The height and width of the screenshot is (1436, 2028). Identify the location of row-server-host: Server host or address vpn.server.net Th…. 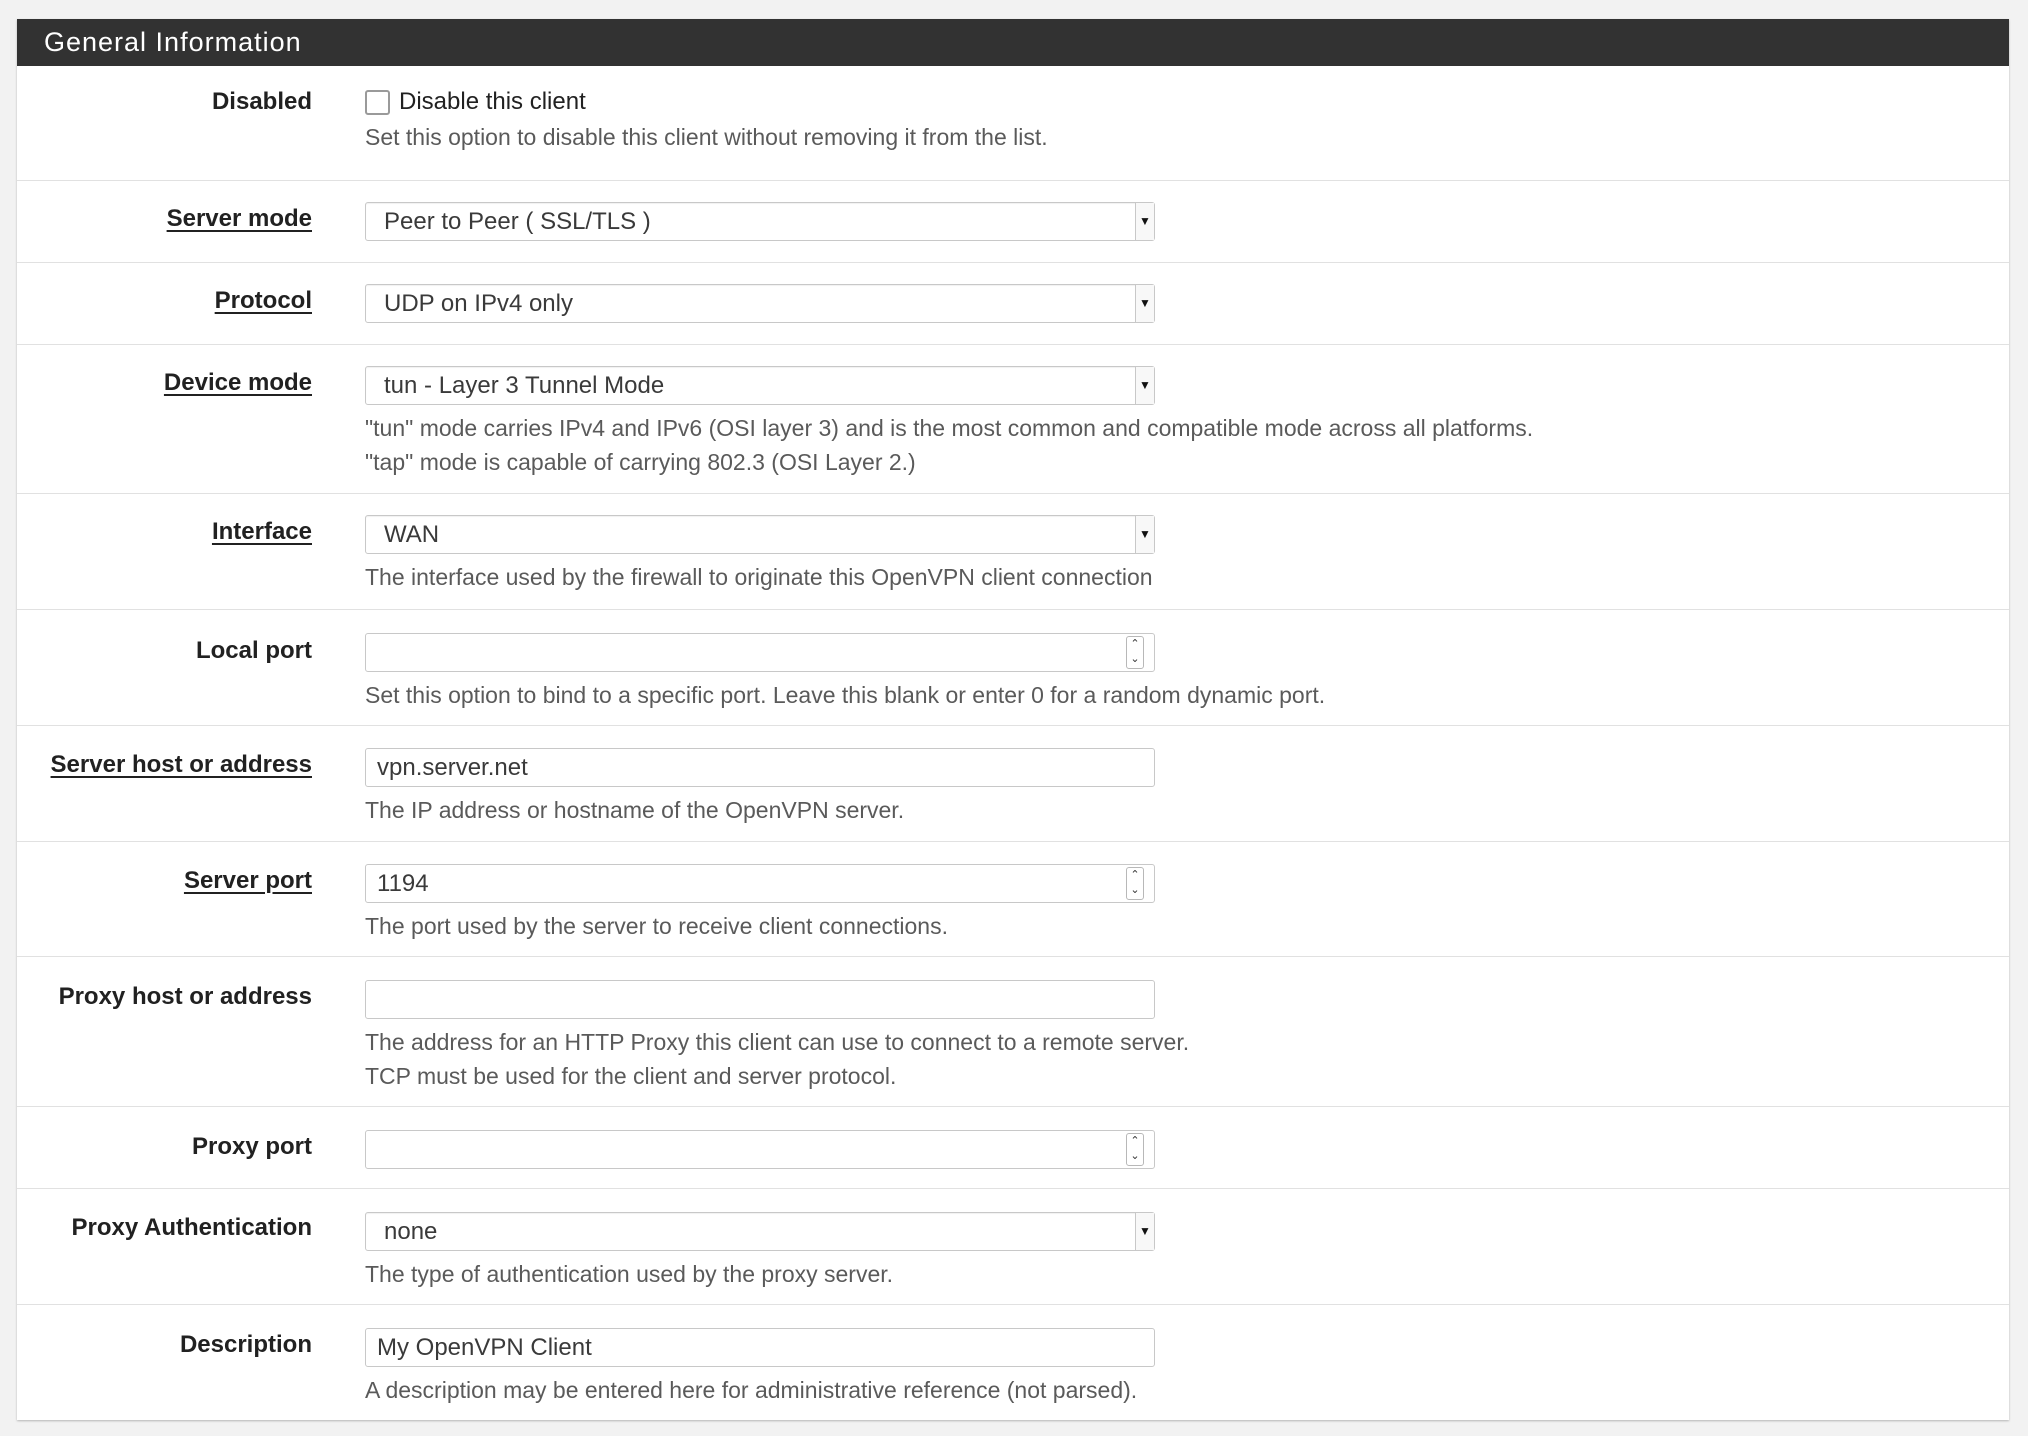
(1013, 784).